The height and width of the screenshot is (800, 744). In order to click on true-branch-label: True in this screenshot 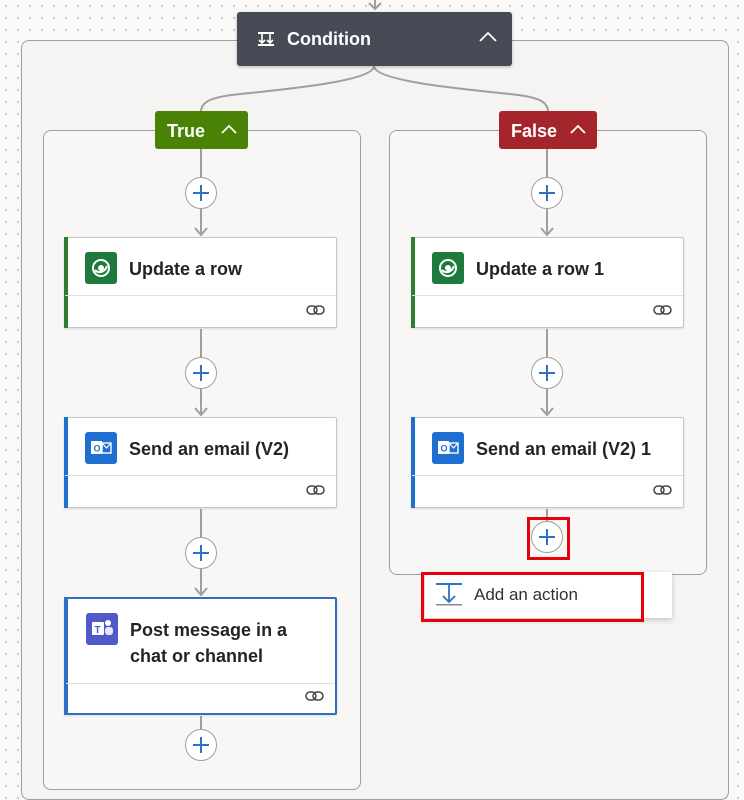, I will do `click(186, 131)`.